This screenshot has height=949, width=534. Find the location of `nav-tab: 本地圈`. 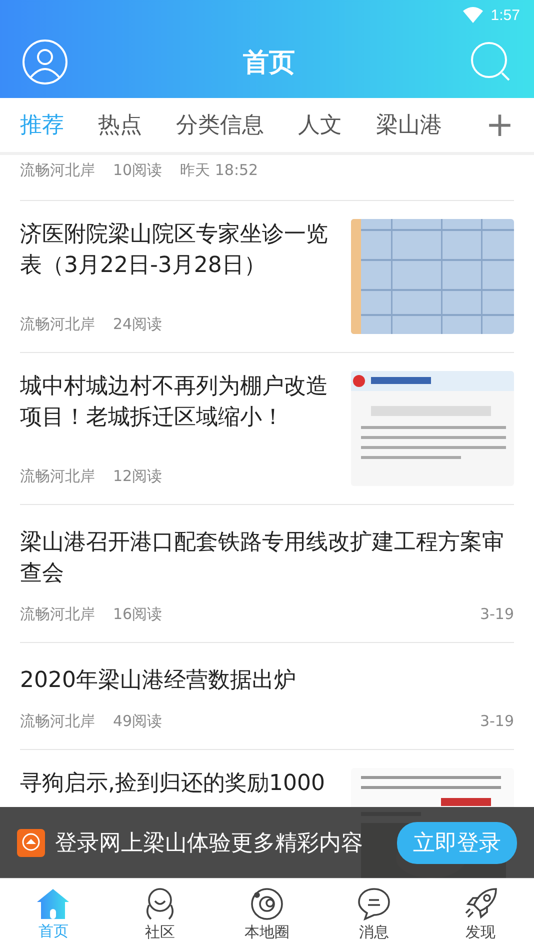

nav-tab: 本地圈 is located at coordinates (267, 914).